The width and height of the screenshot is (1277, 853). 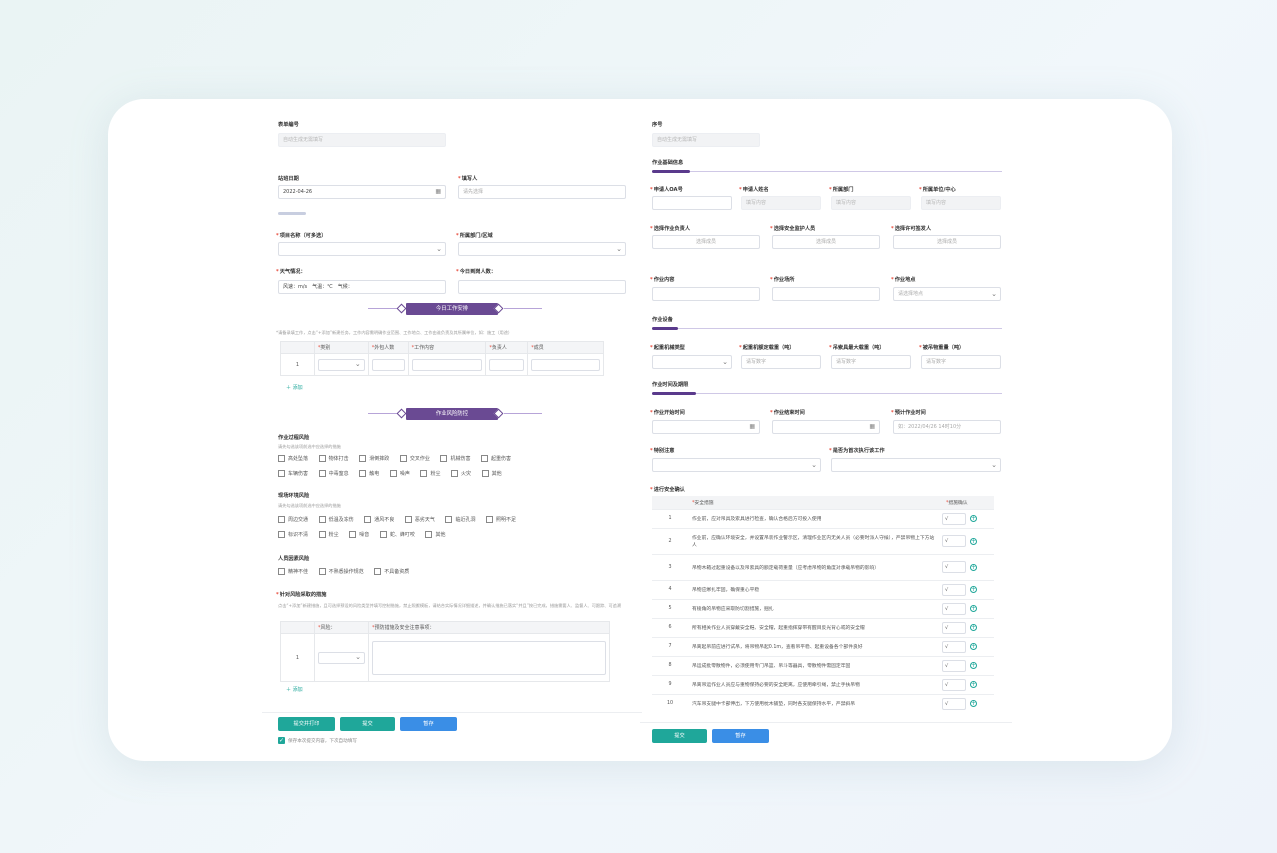 I want to click on checkbox-env-dust: 粉尘, so click(x=328, y=534).